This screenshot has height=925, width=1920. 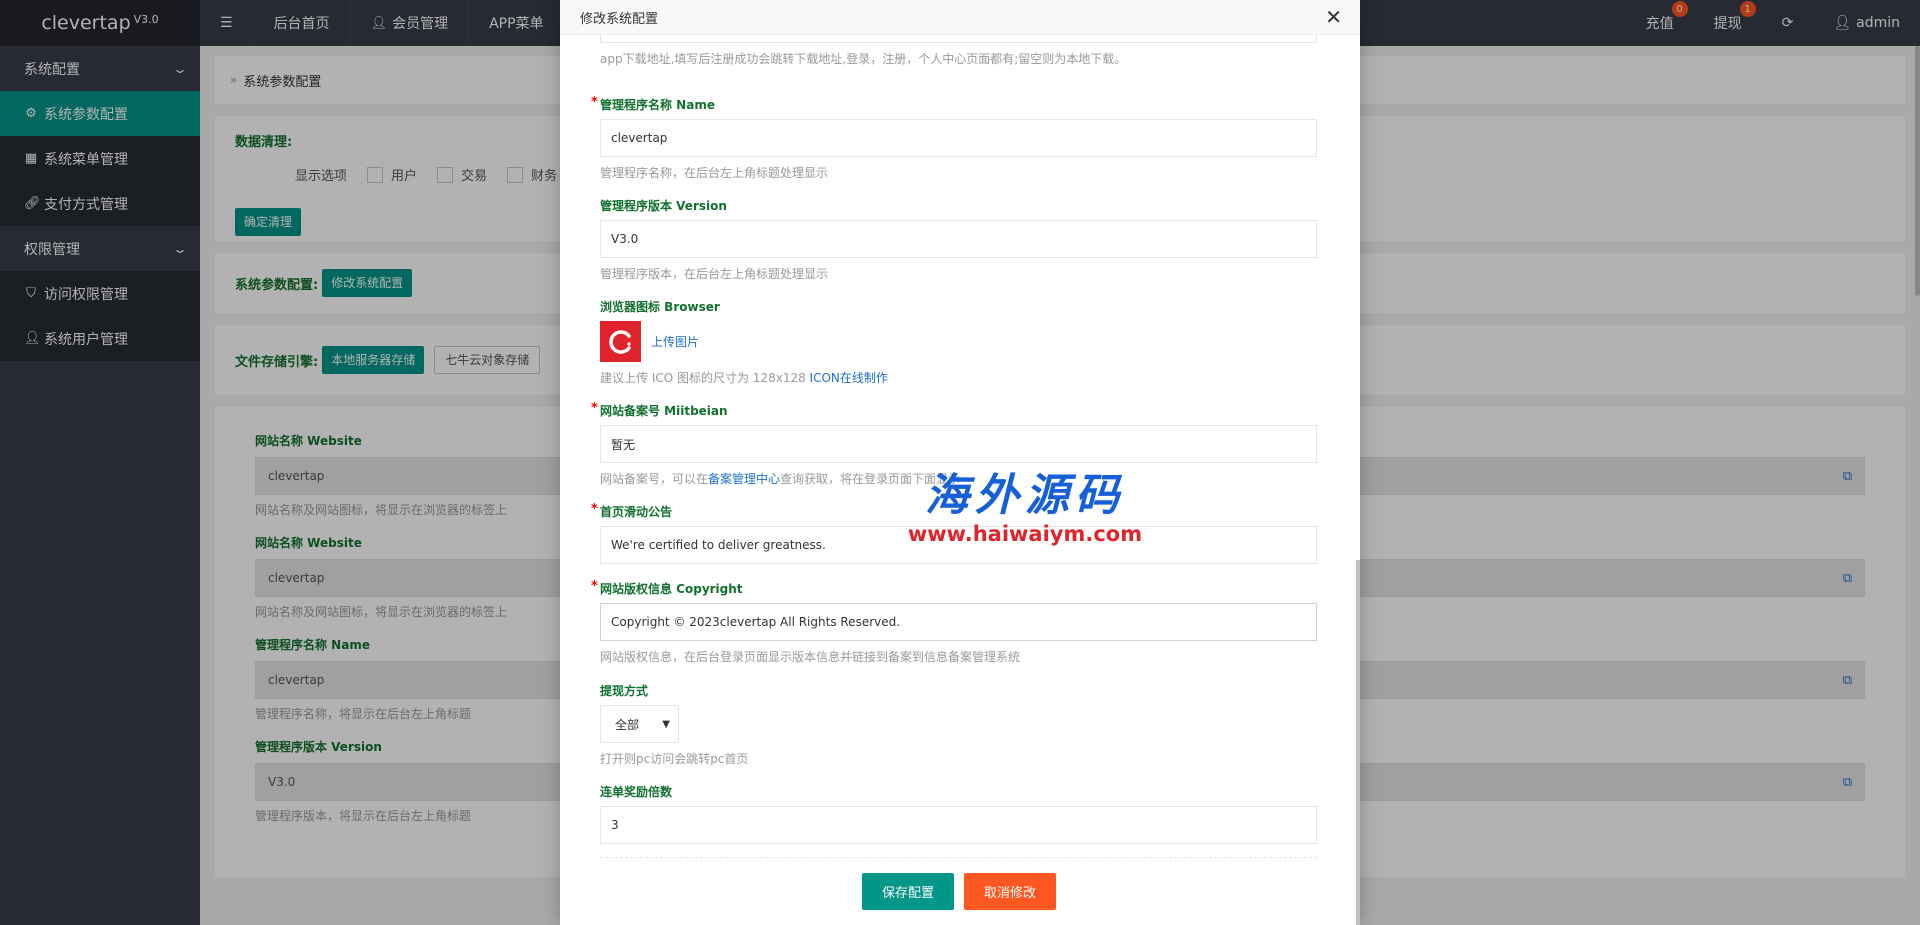 I want to click on field-label: 管理程序版本 Version, so click(x=663, y=206).